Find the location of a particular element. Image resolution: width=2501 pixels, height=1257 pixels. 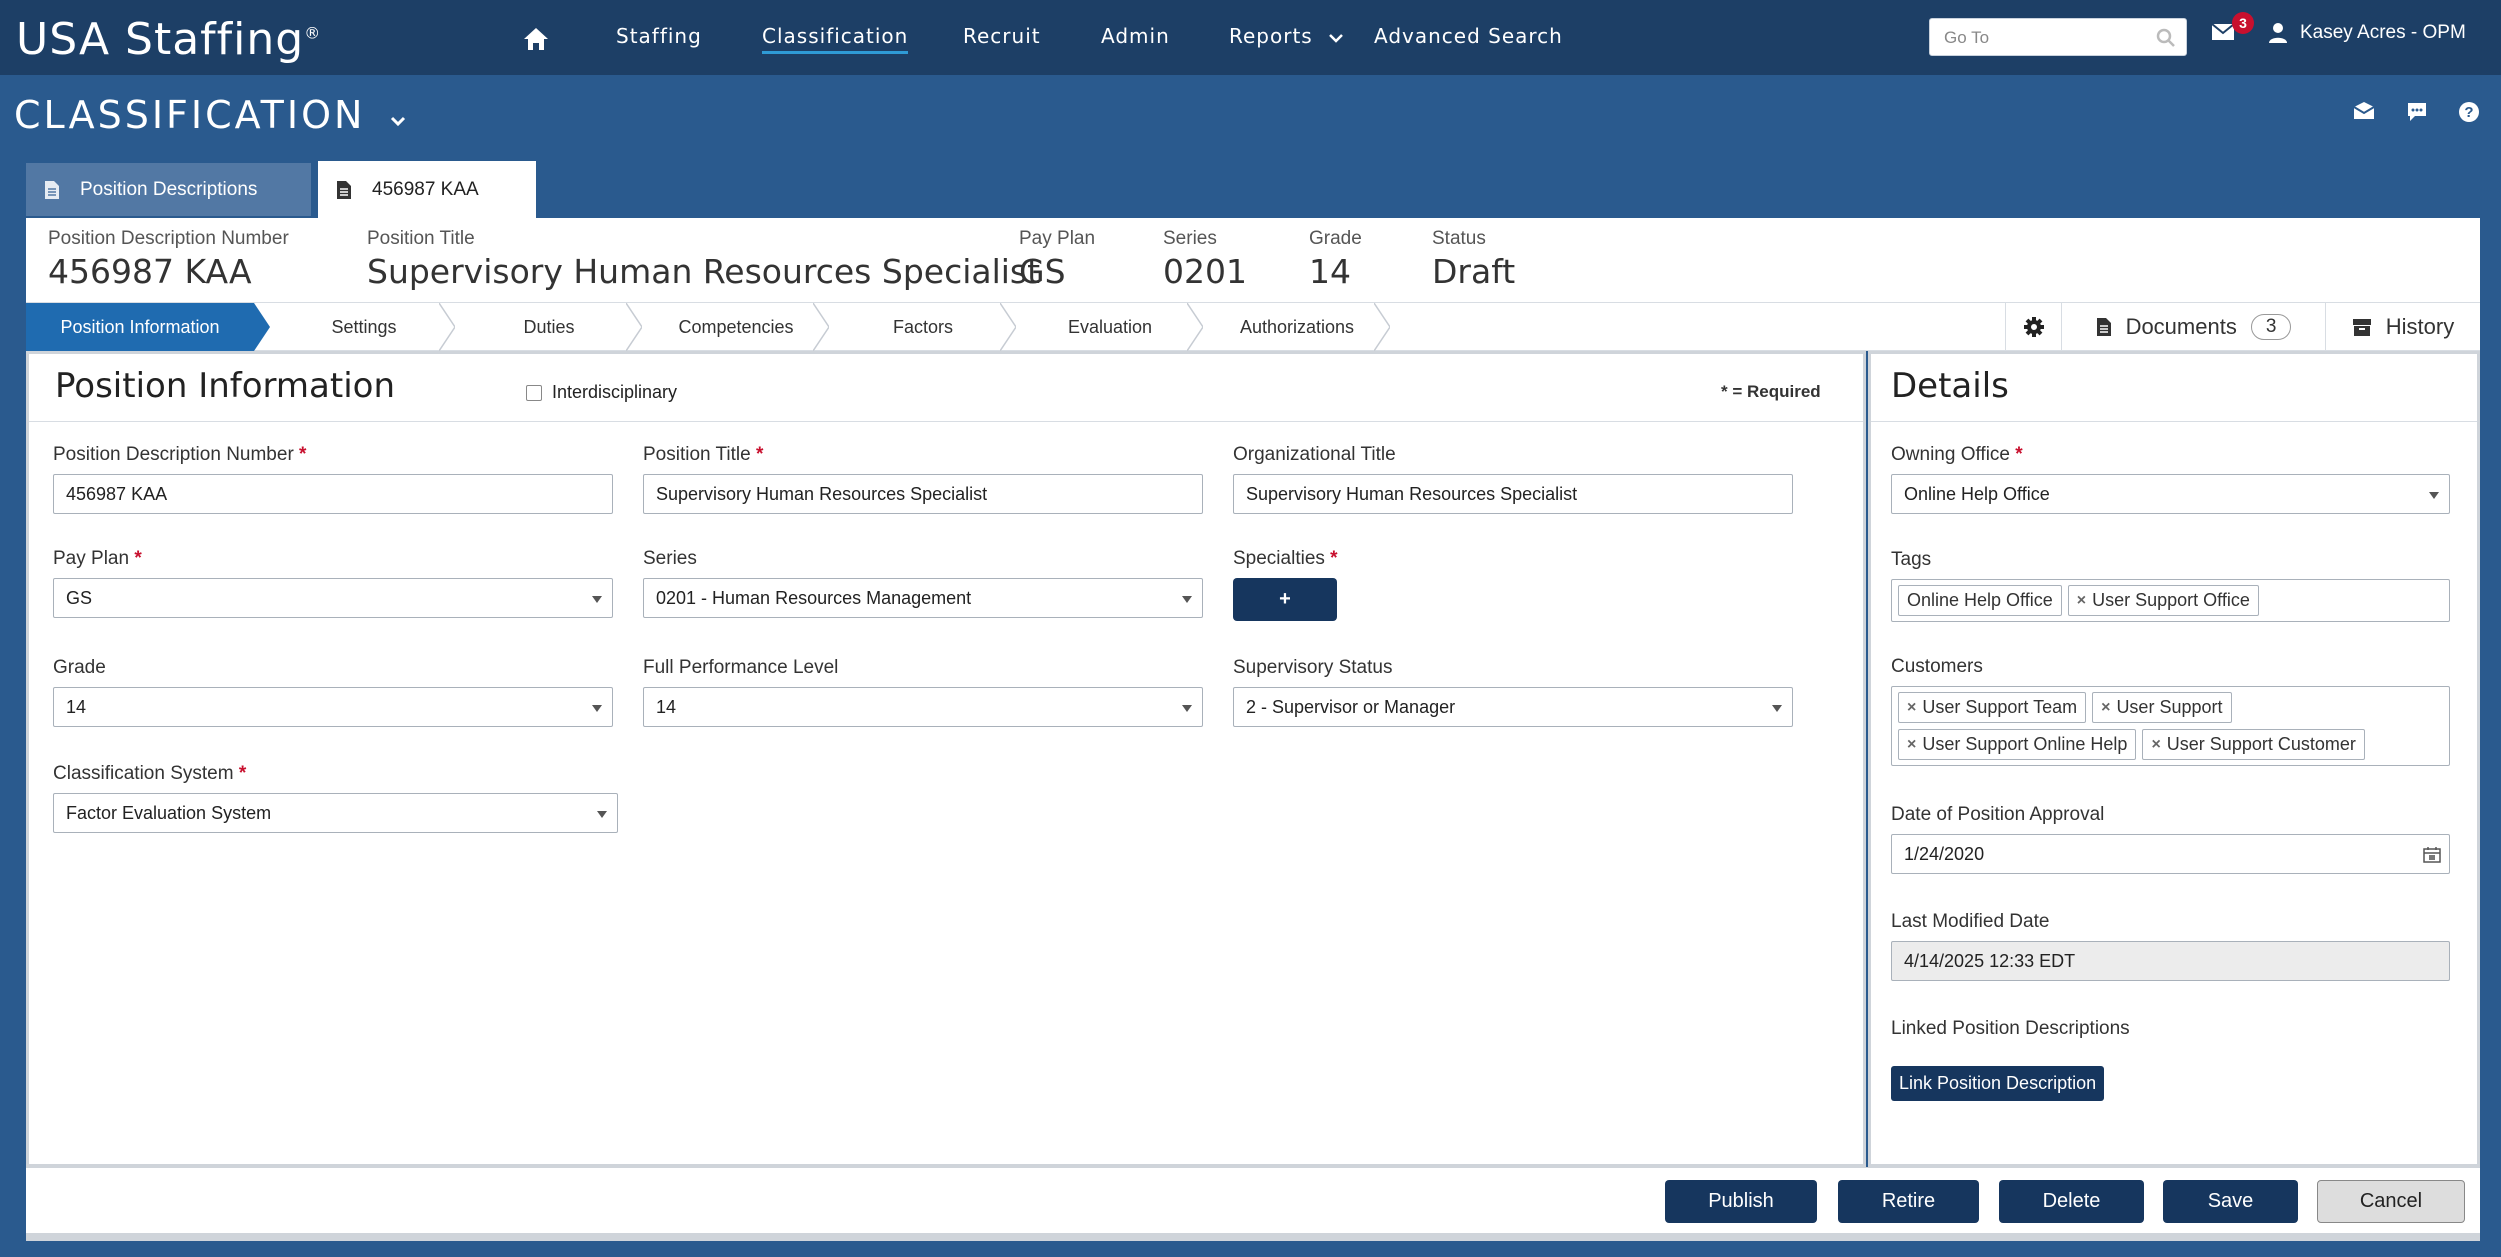

select-value: GS is located at coordinates (79, 598).